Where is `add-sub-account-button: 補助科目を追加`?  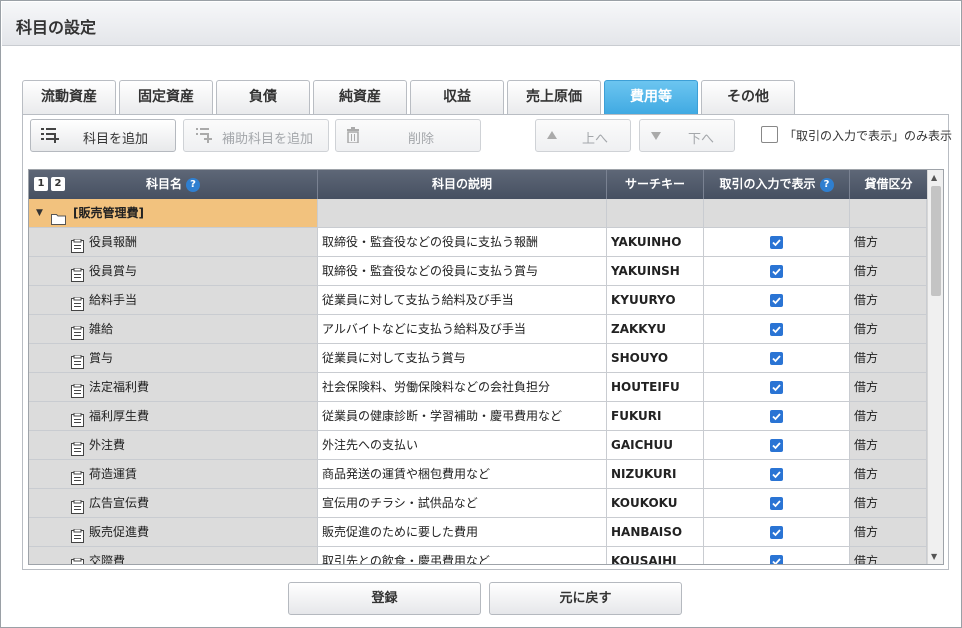
add-sub-account-button: 補助科目を追加 is located at coordinates (256, 135).